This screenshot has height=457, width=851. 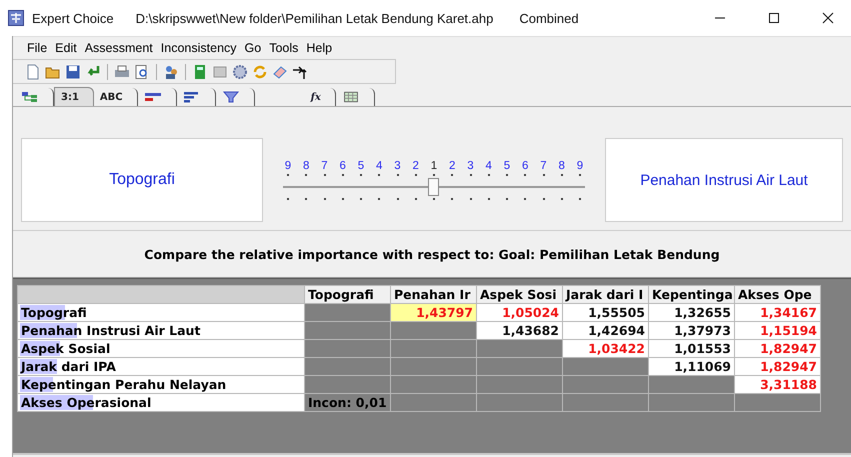 What do you see at coordinates (777, 295) in the screenshot?
I see `column-header: Akses Ope` at bounding box center [777, 295].